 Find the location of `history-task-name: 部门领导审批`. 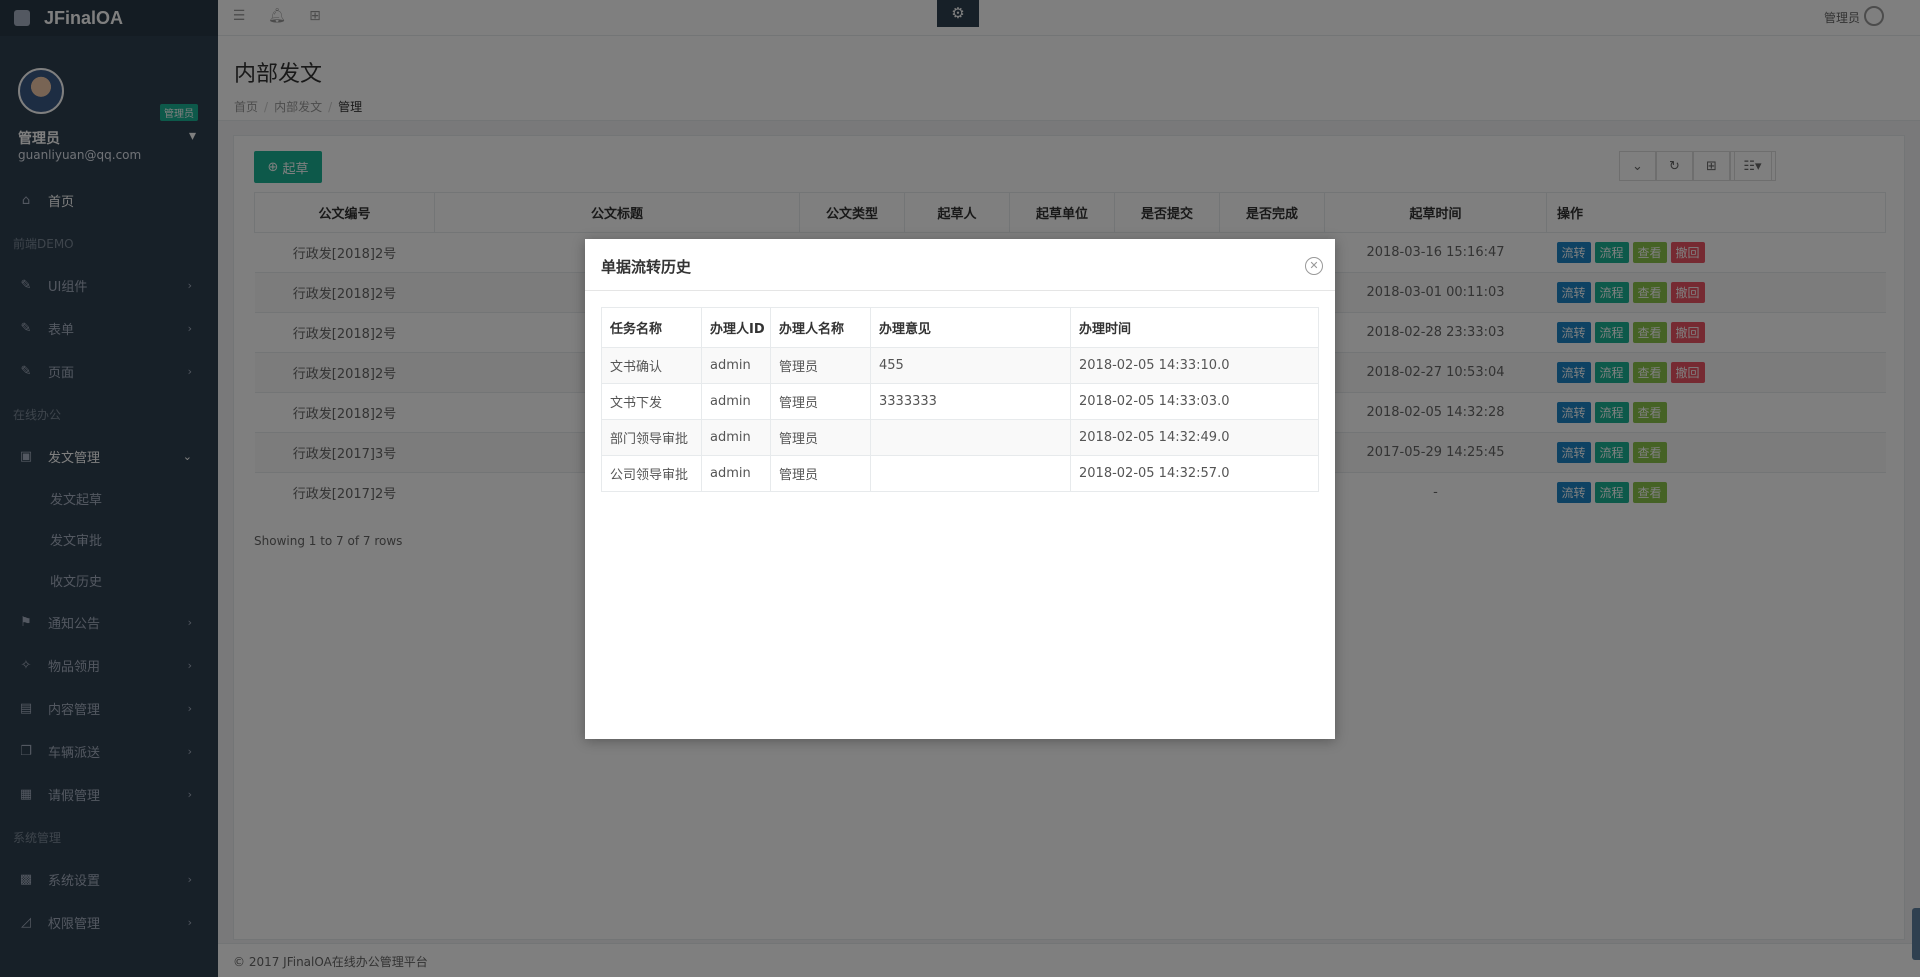

history-task-name: 部门领导审批 is located at coordinates (651, 437).